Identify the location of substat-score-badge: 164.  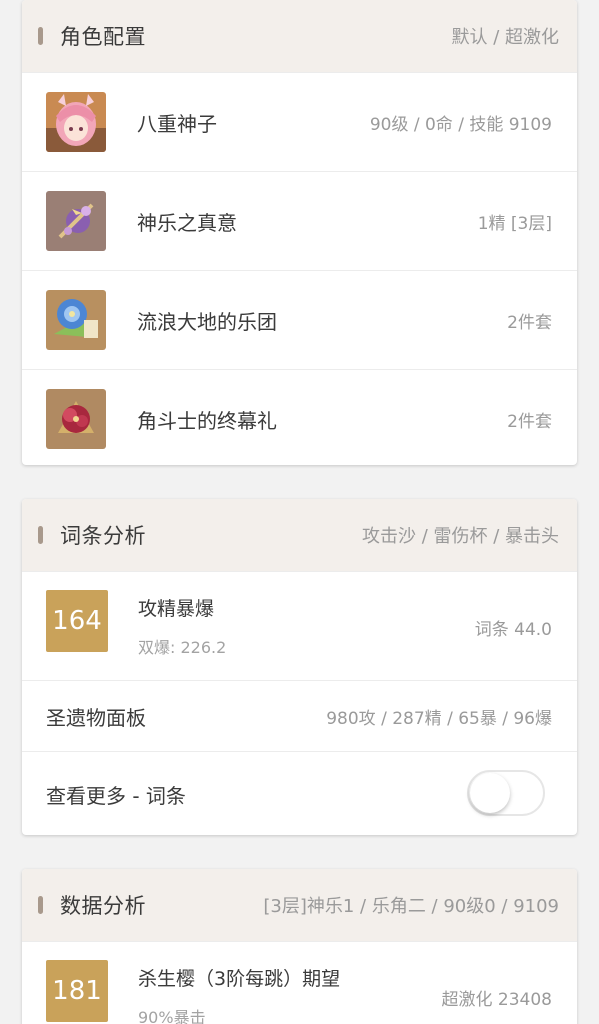
(77, 621).